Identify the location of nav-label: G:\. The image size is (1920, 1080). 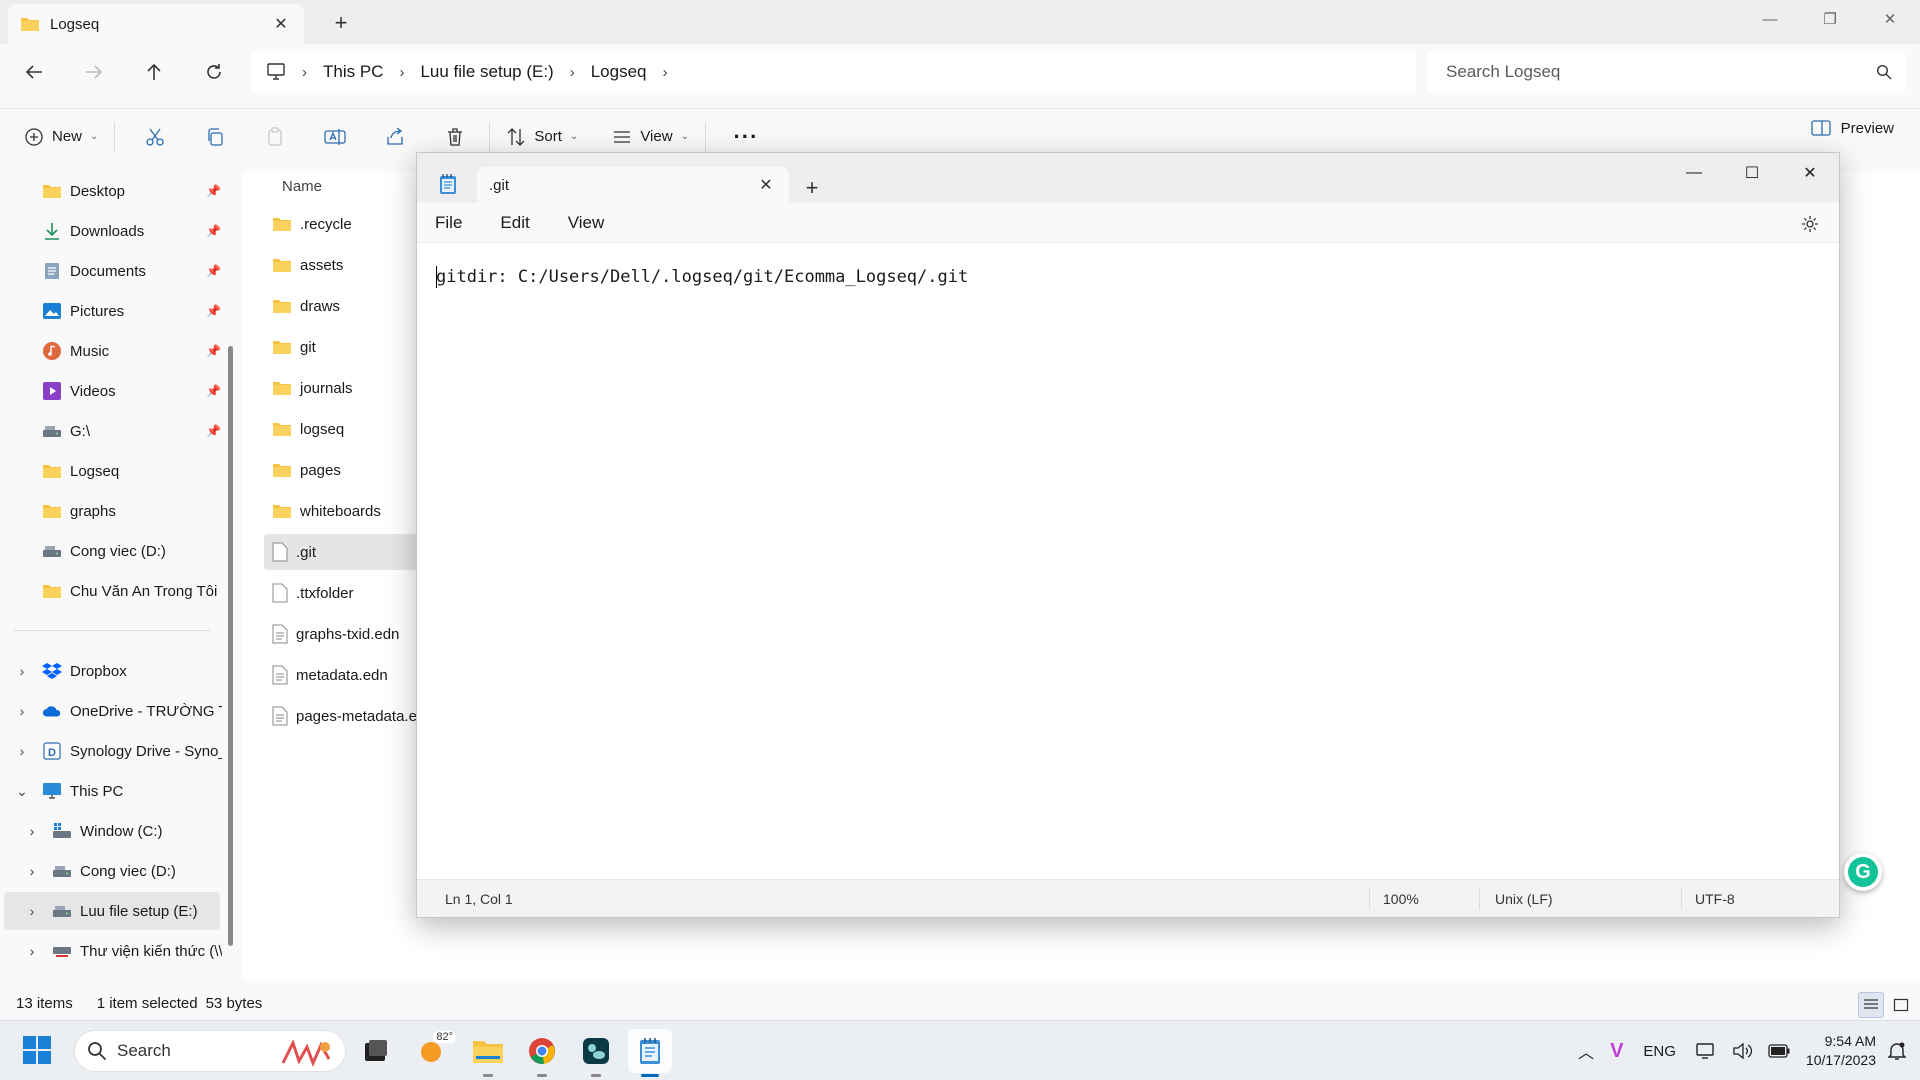
(80, 431).